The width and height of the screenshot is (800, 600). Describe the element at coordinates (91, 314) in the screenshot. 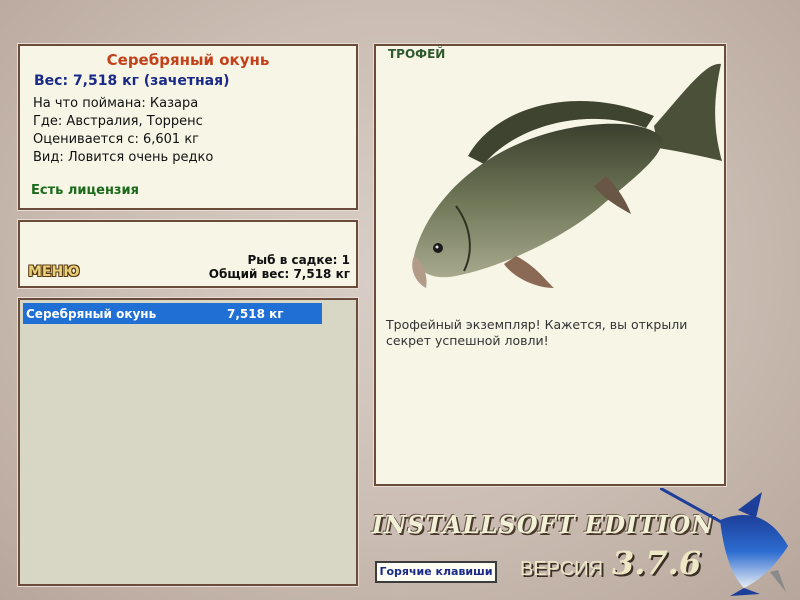

I see `list-item-name: Серебряный окунь` at that location.